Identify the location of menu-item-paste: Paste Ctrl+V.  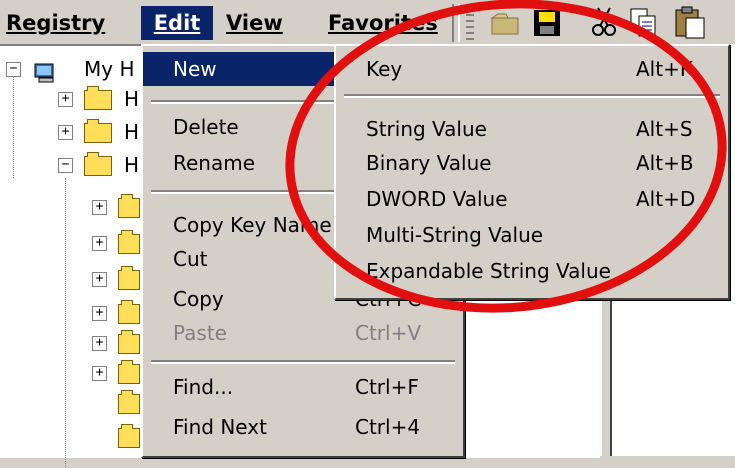
(303, 333).